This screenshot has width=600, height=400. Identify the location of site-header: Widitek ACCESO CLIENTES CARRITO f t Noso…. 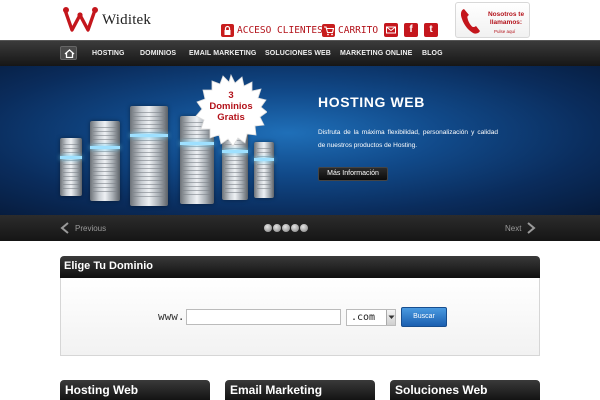
(300, 20).